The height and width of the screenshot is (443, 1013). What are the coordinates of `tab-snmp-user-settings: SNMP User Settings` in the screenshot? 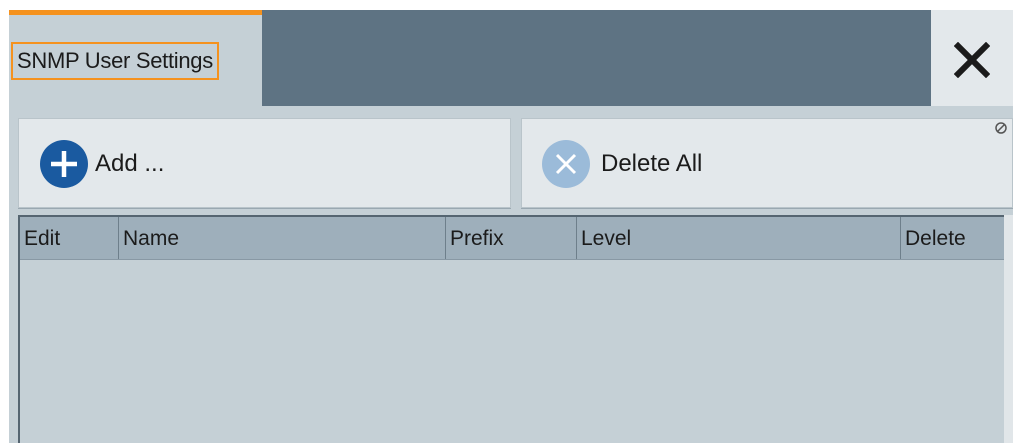 It's located at (135, 58).